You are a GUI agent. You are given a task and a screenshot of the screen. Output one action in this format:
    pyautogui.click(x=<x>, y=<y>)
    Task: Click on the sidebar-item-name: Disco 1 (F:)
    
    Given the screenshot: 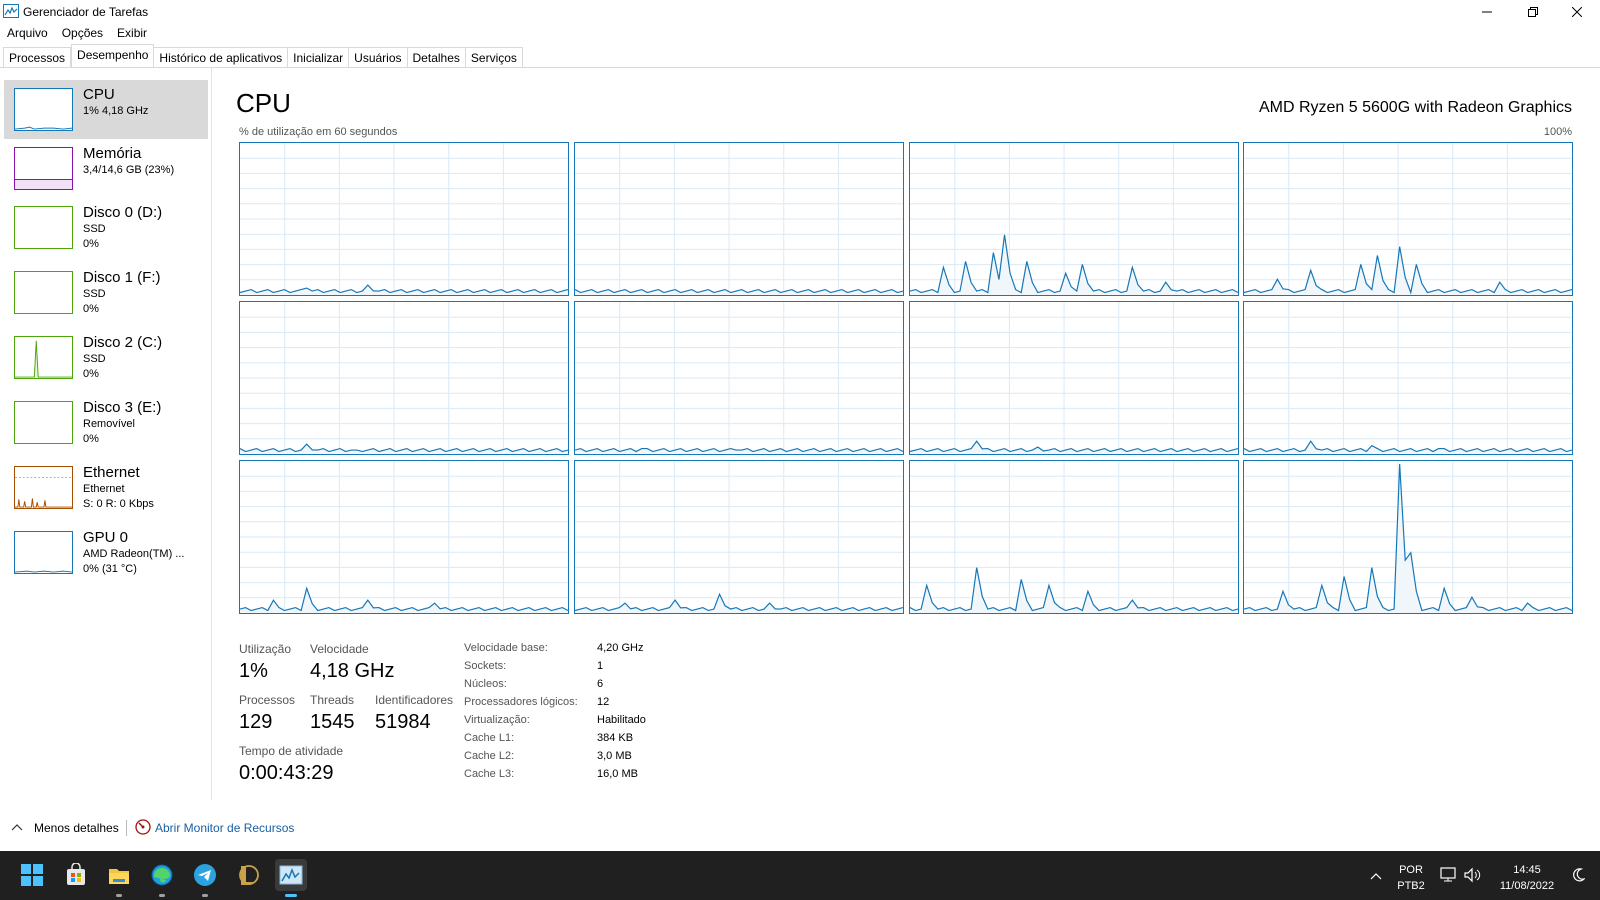 What is the action you would take?
    pyautogui.click(x=122, y=277)
    